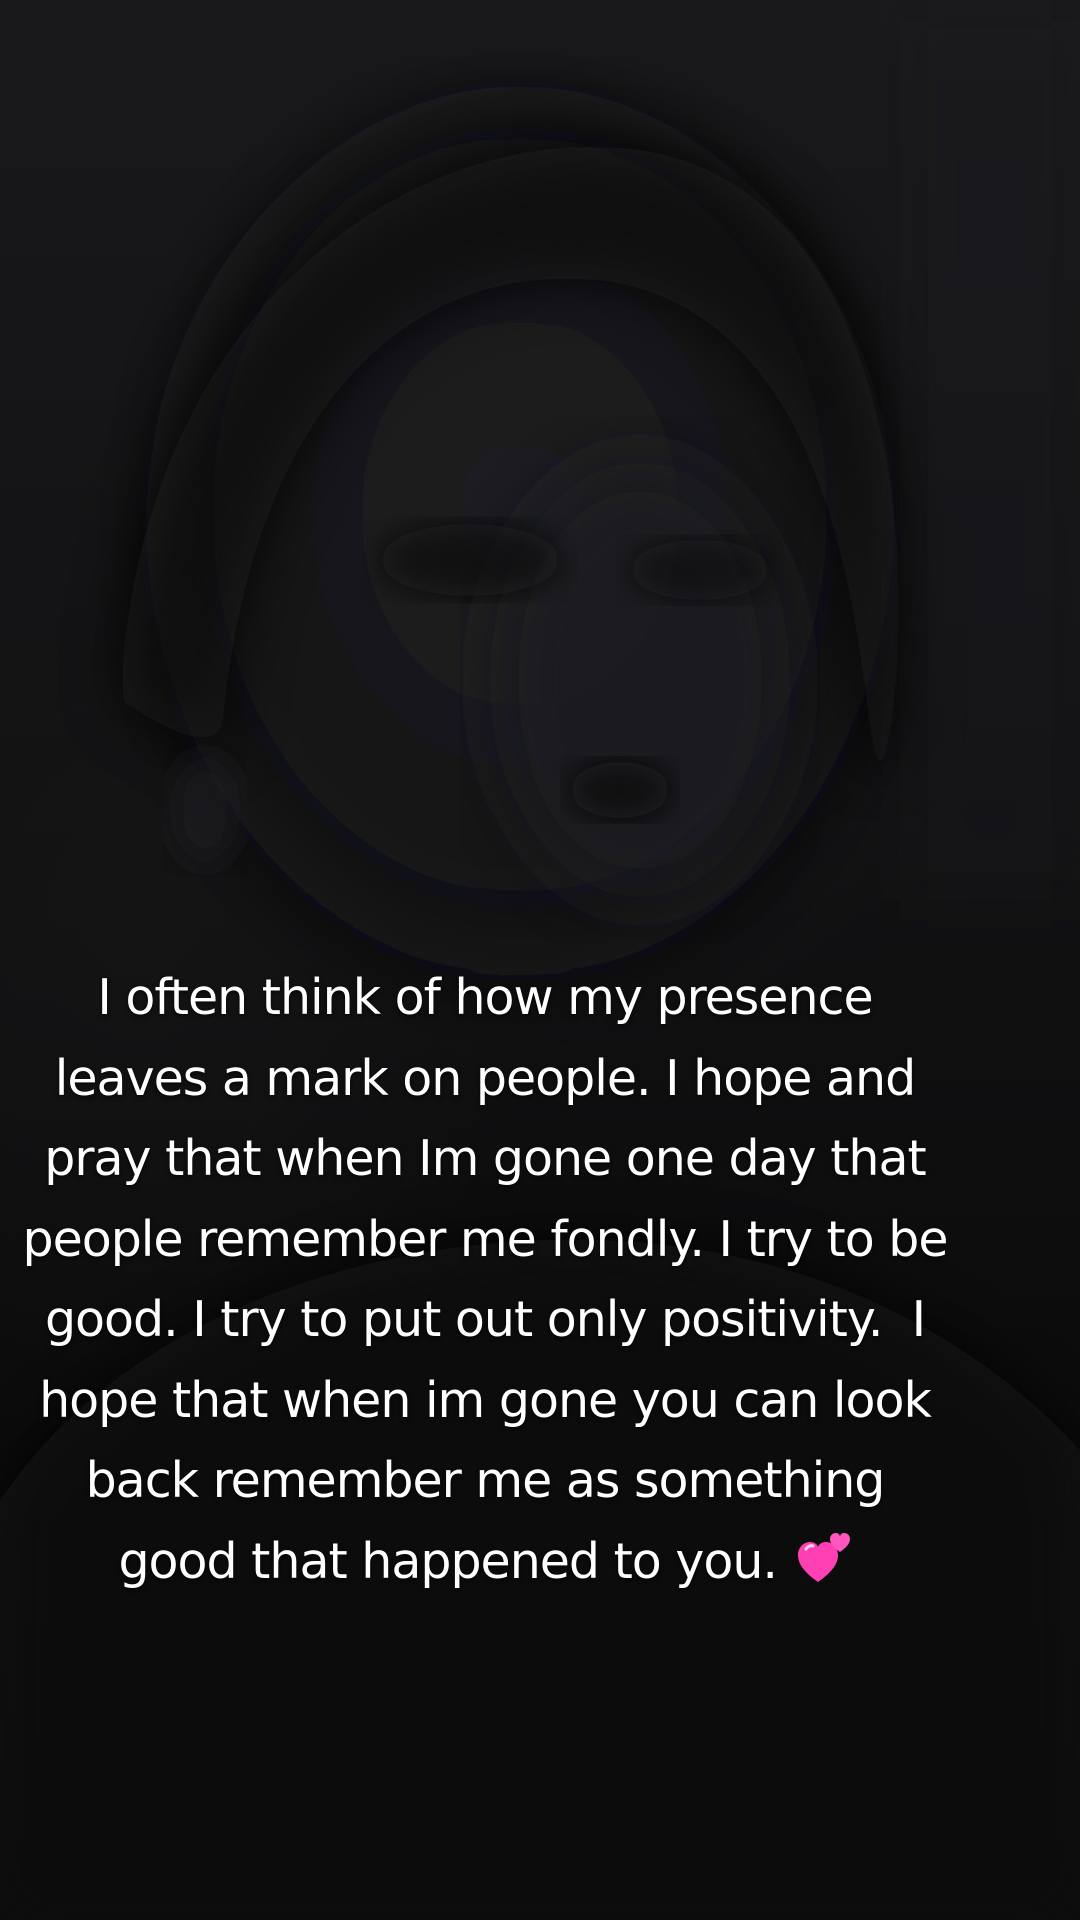 Image resolution: width=1080 pixels, height=1920 pixels. What do you see at coordinates (823, 1557) in the screenshot?
I see `two-hearts-icon` at bounding box center [823, 1557].